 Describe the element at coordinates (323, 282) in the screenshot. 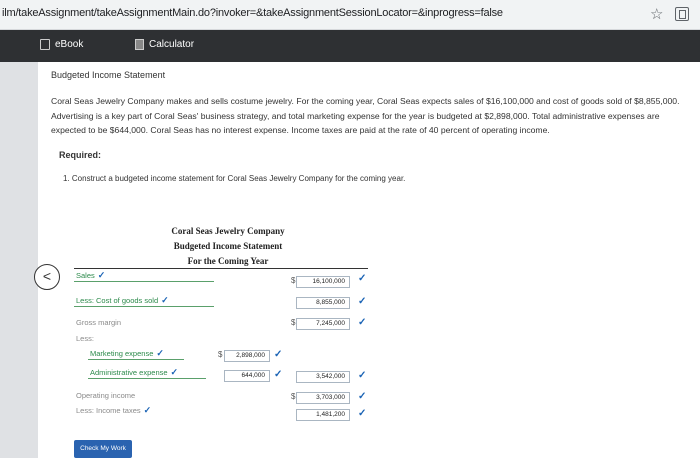

I see `sales-amount-input: 16,100,000` at that location.